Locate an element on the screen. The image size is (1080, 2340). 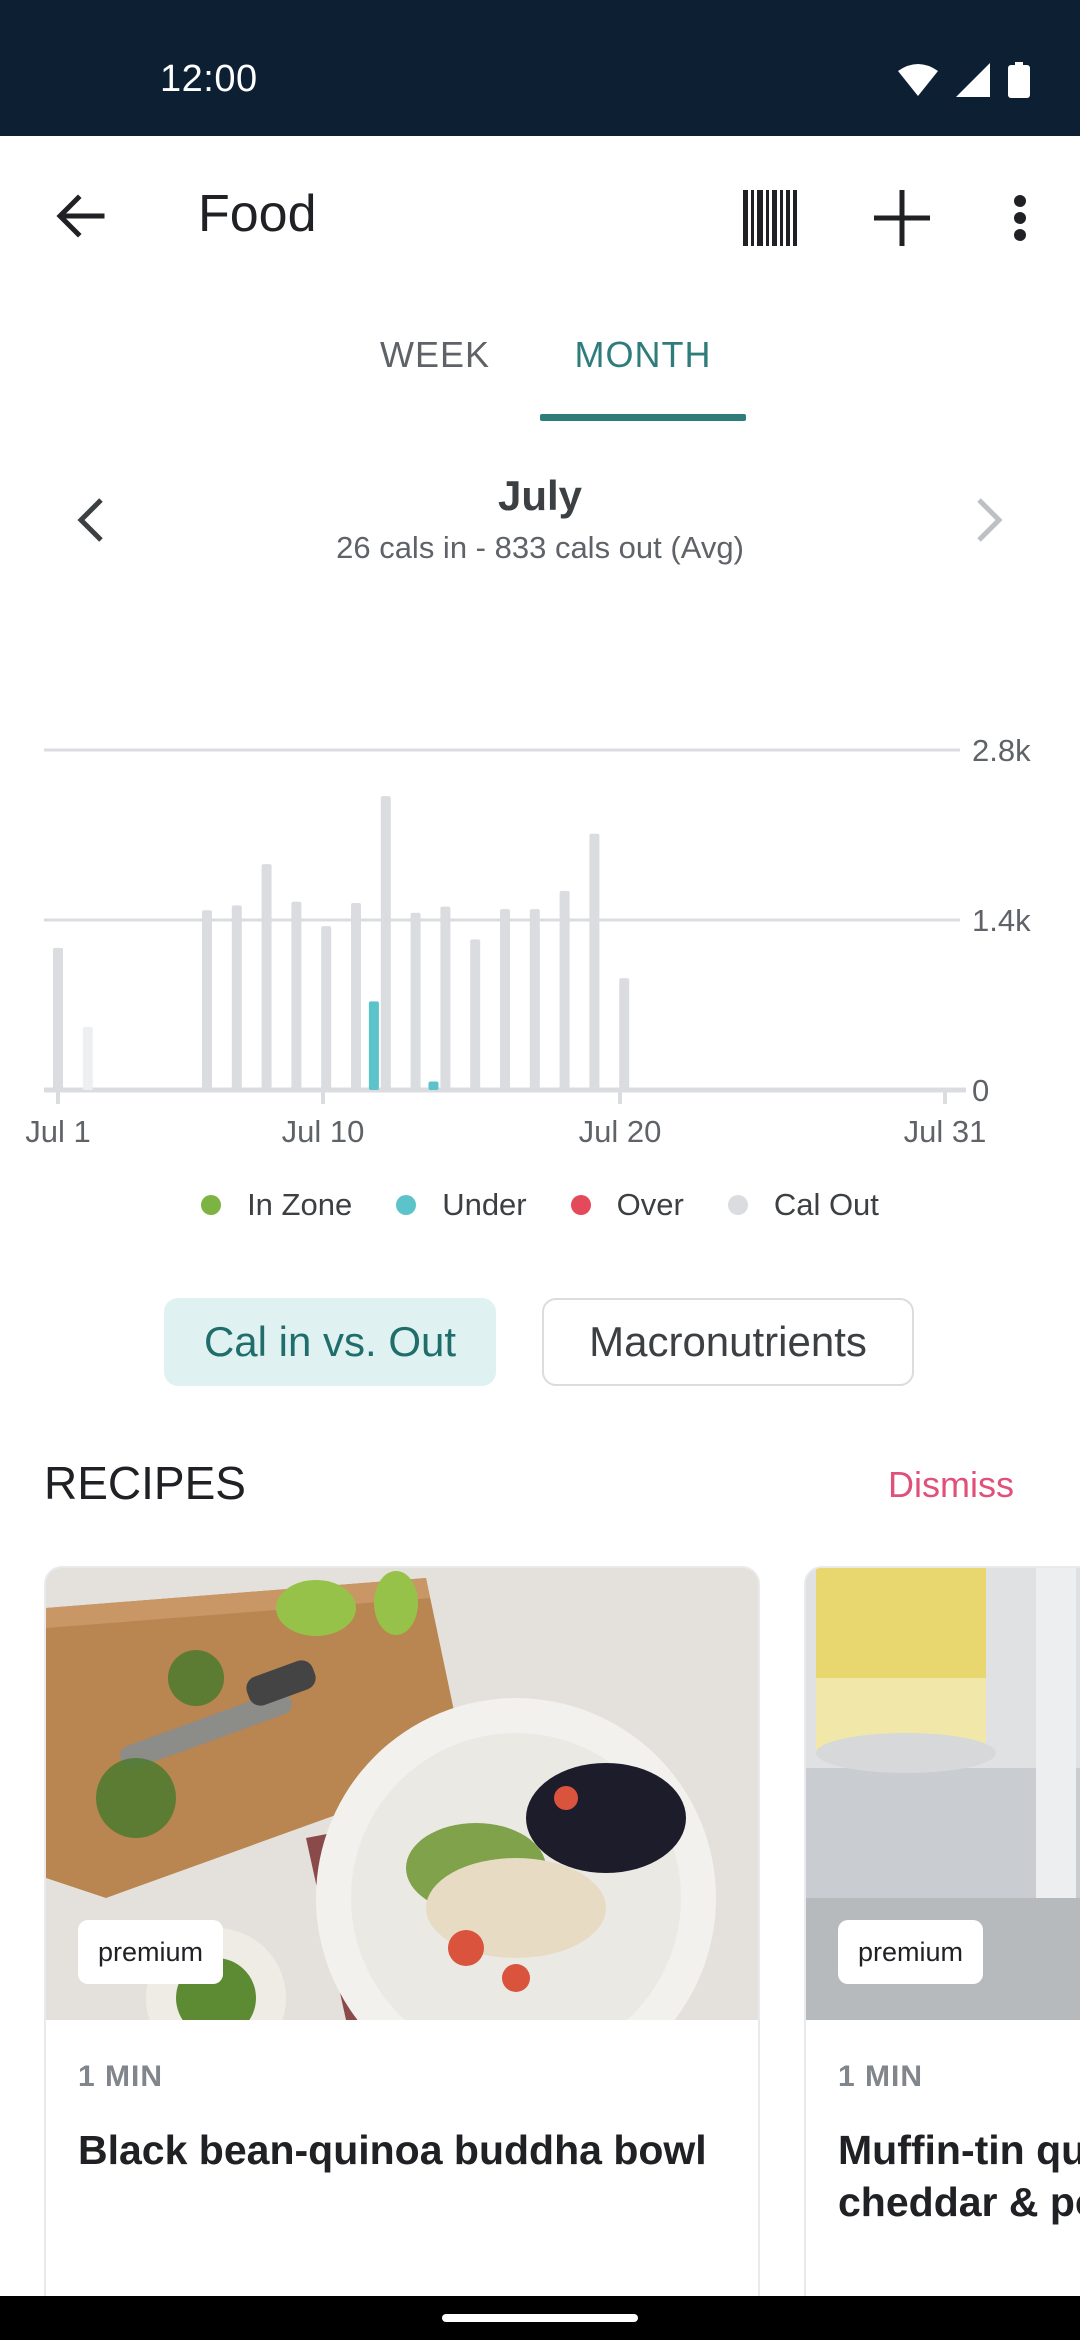
recipes-section-title: RECIPES is located at coordinates (145, 1483).